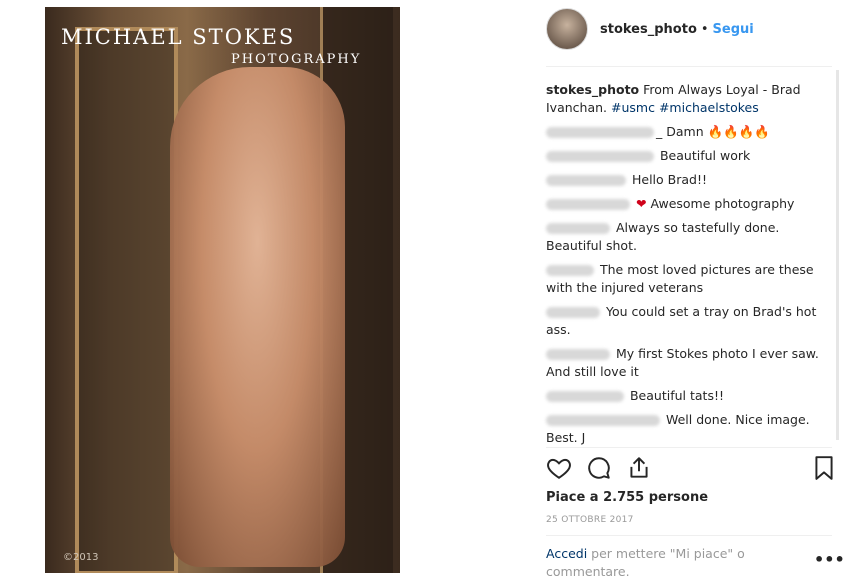  Describe the element at coordinates (627, 497) in the screenshot. I see `likes-count: Piace a 2.755 persone` at that location.